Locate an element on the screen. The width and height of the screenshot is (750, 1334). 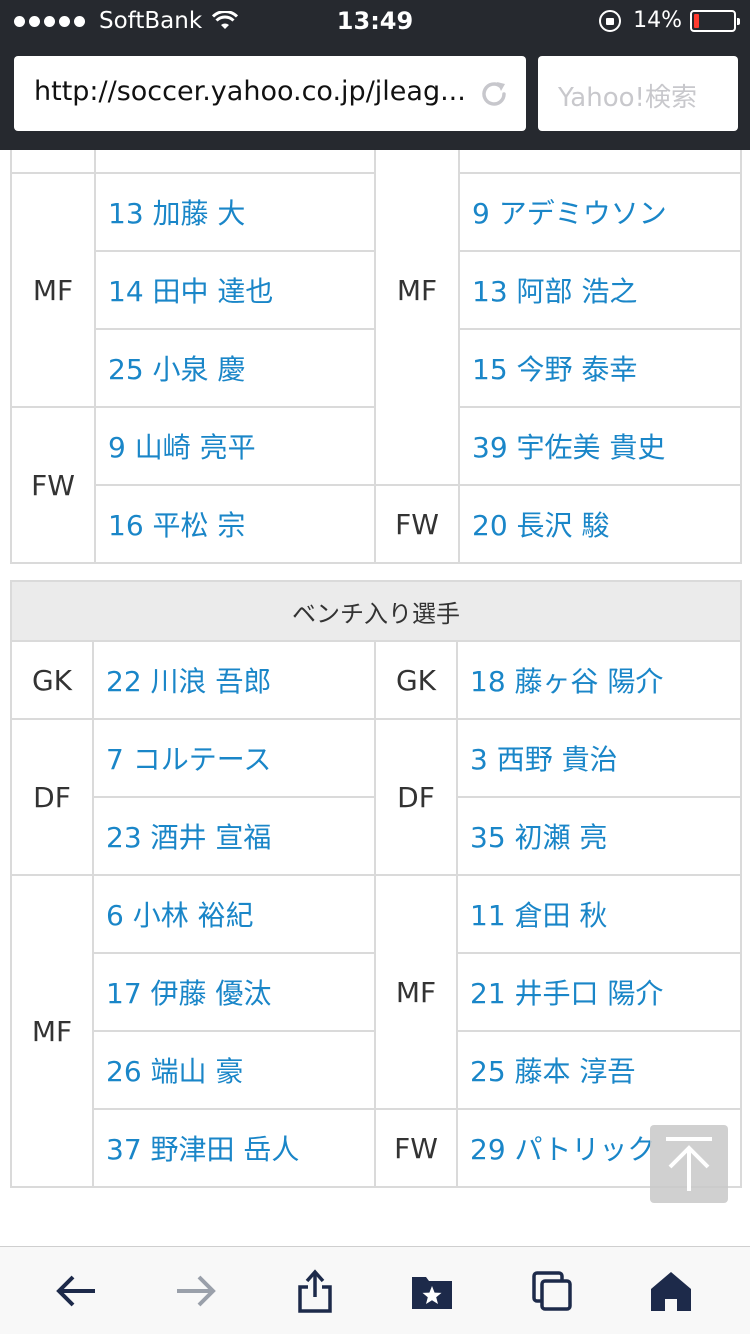
home-icon is located at coordinates (671, 1291).